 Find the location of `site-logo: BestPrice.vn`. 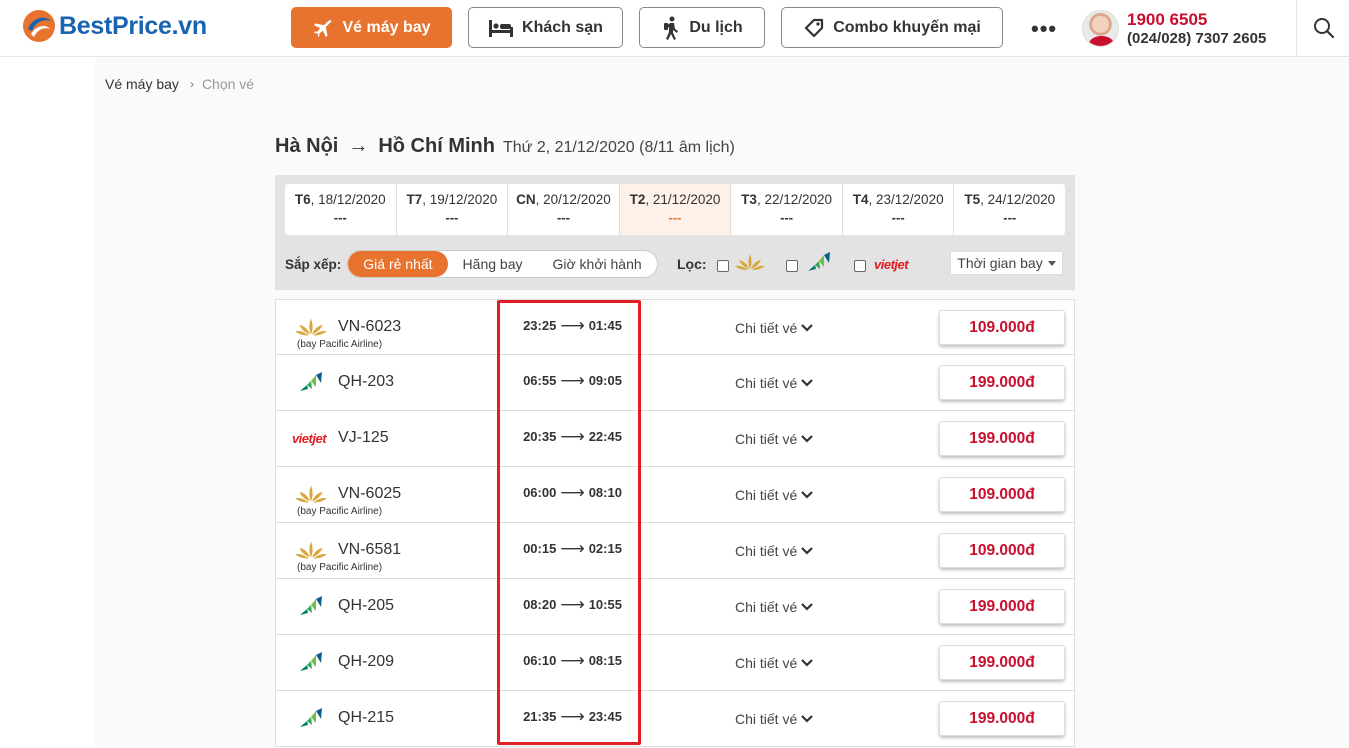

site-logo: BestPrice.vn is located at coordinates (114, 26).